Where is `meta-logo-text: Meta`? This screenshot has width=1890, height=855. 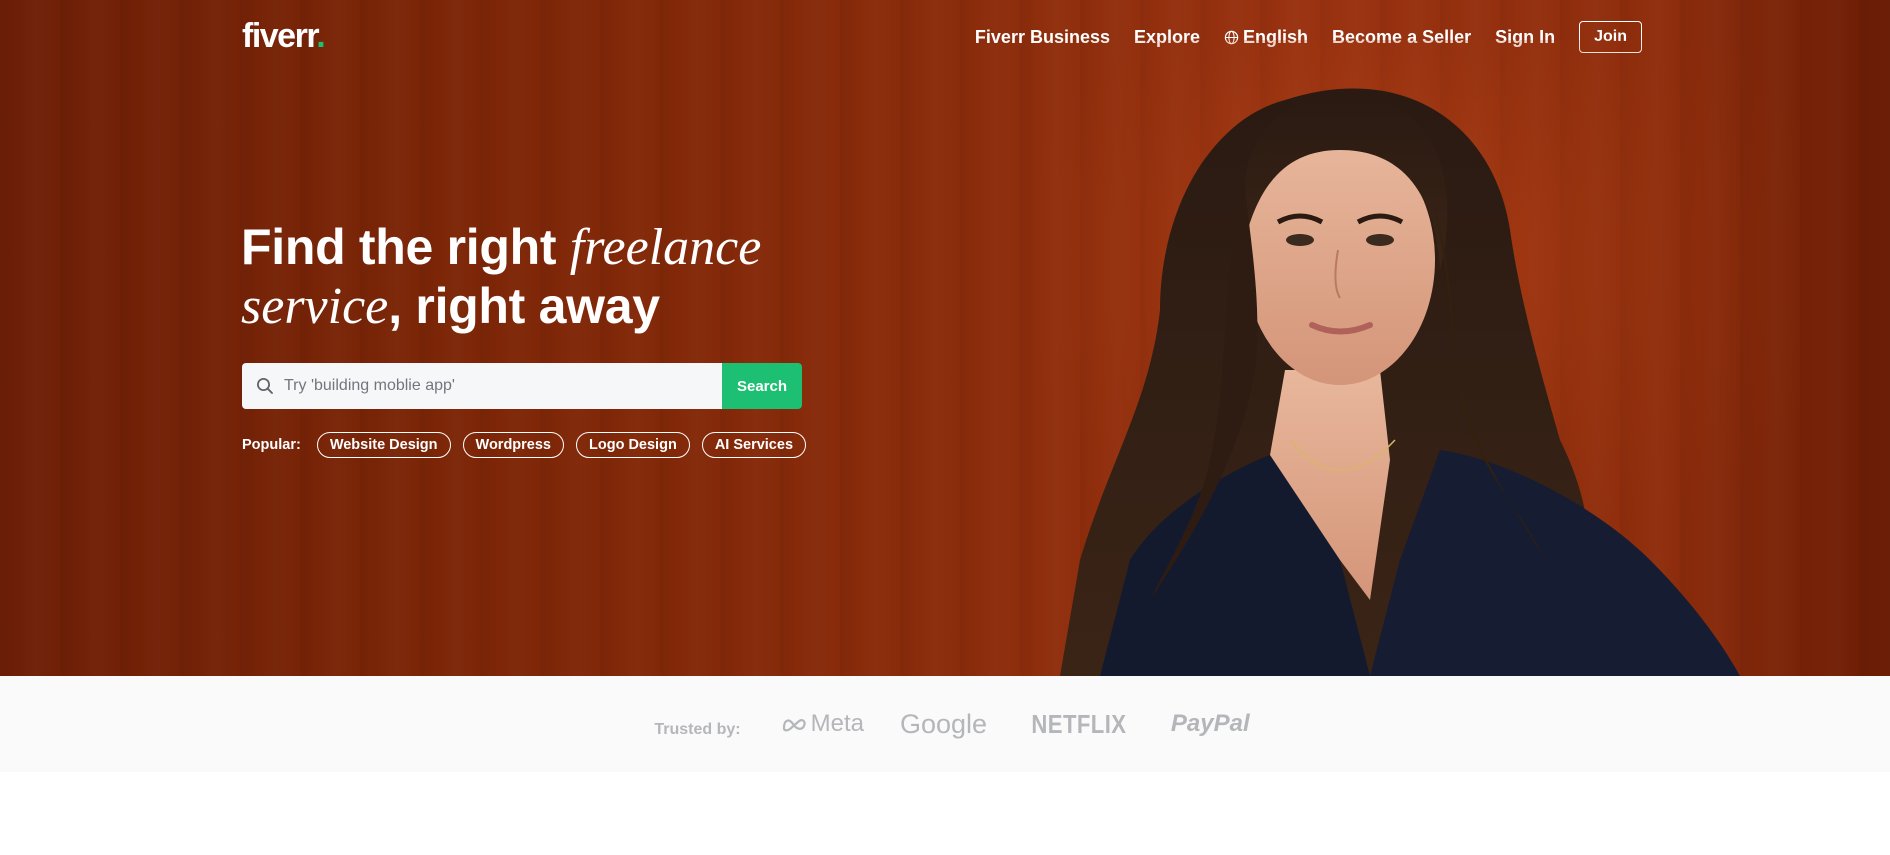 meta-logo-text: Meta is located at coordinates (837, 723).